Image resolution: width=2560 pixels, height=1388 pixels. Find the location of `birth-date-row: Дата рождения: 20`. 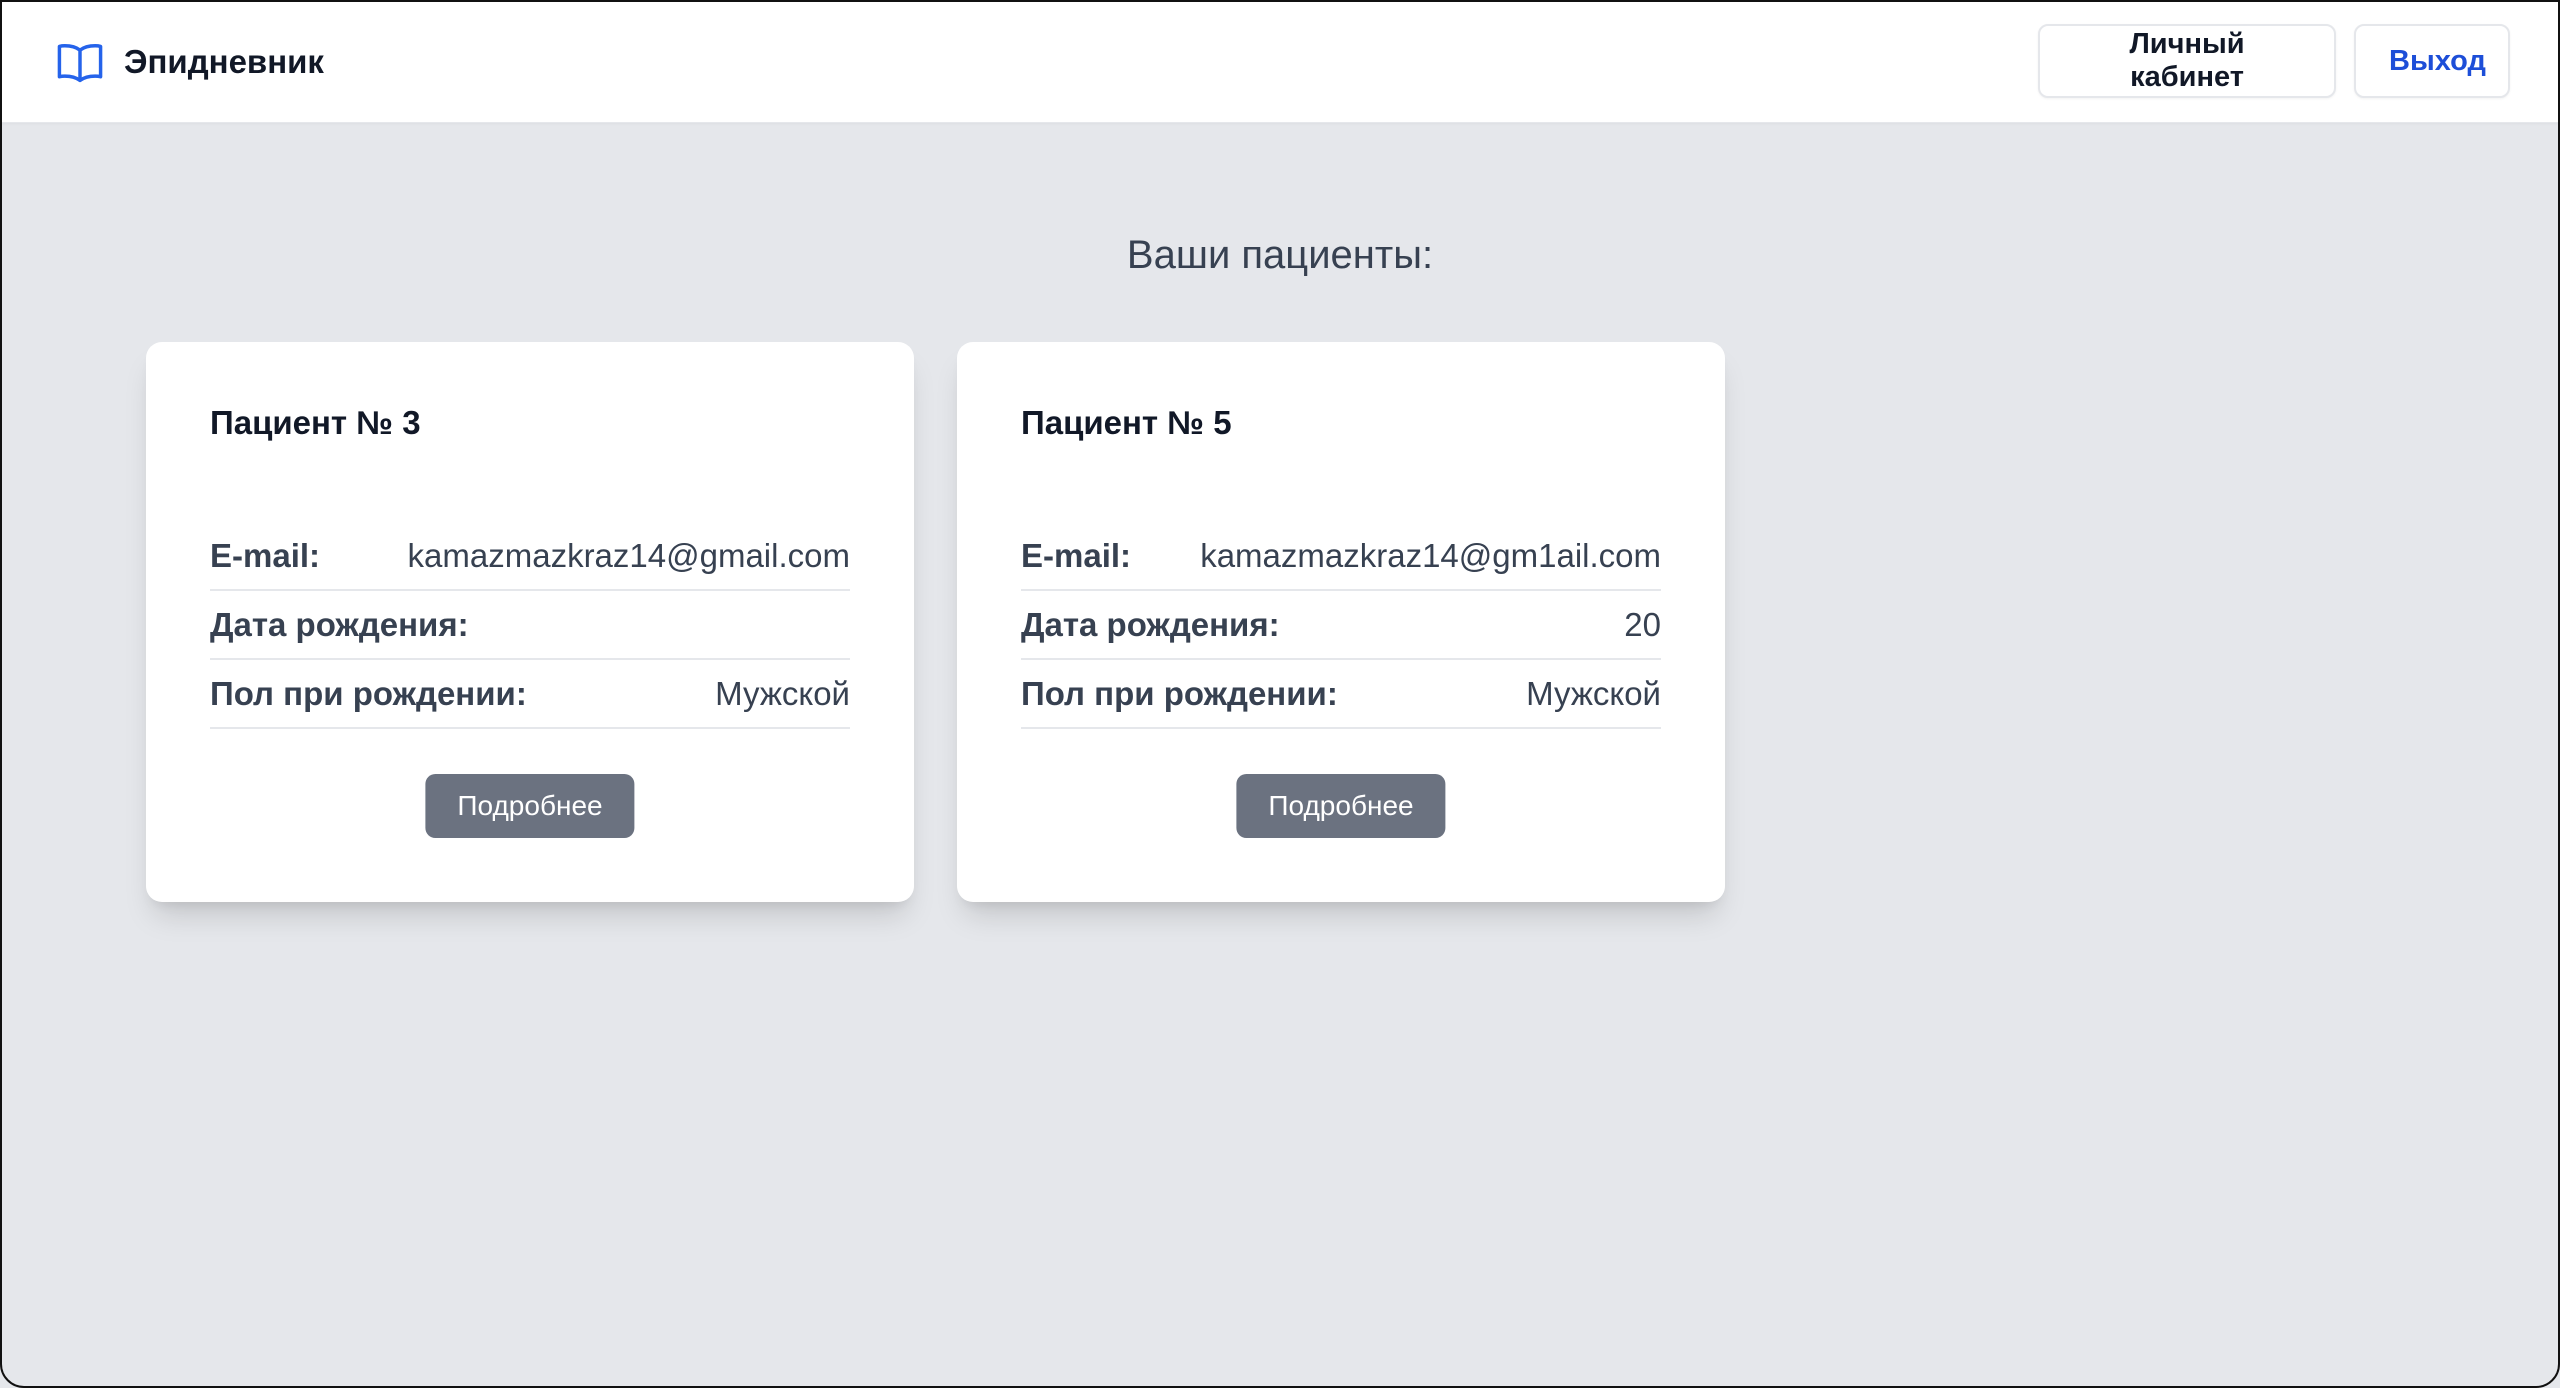

birth-date-row: Дата рождения: 20 is located at coordinates (1341, 625).